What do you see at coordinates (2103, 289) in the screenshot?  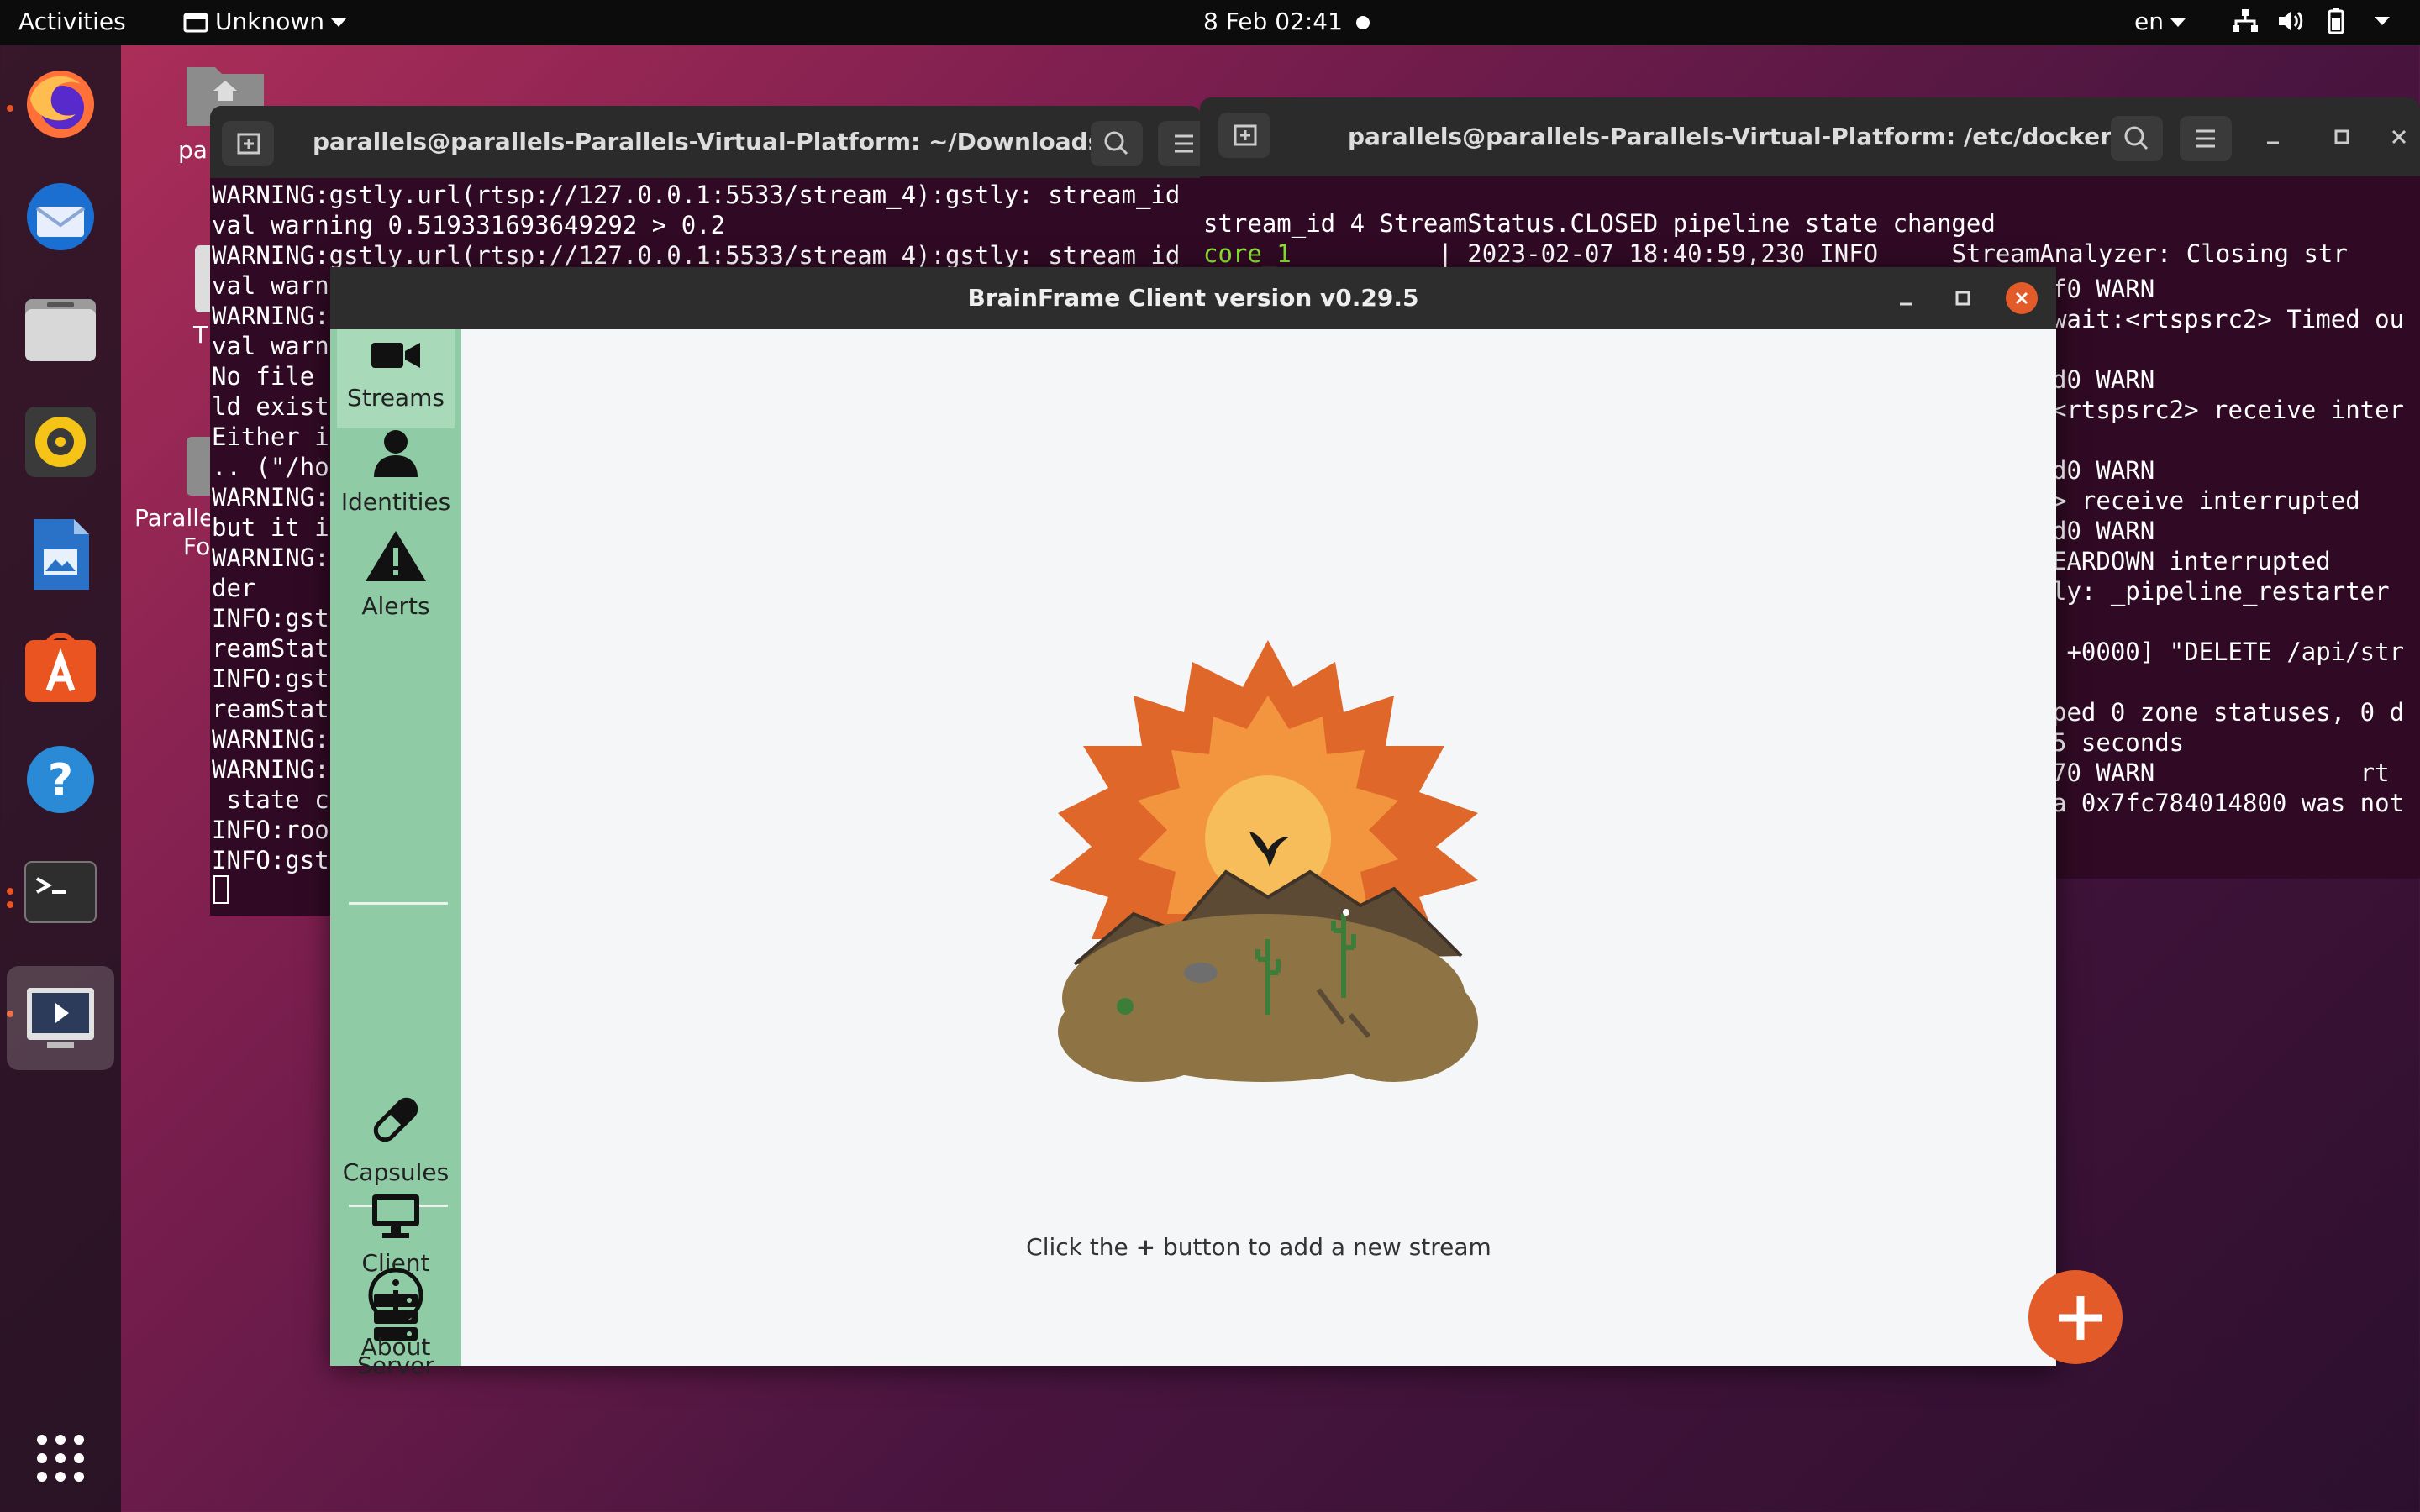 I see `terminal-line: f0 WARN` at bounding box center [2103, 289].